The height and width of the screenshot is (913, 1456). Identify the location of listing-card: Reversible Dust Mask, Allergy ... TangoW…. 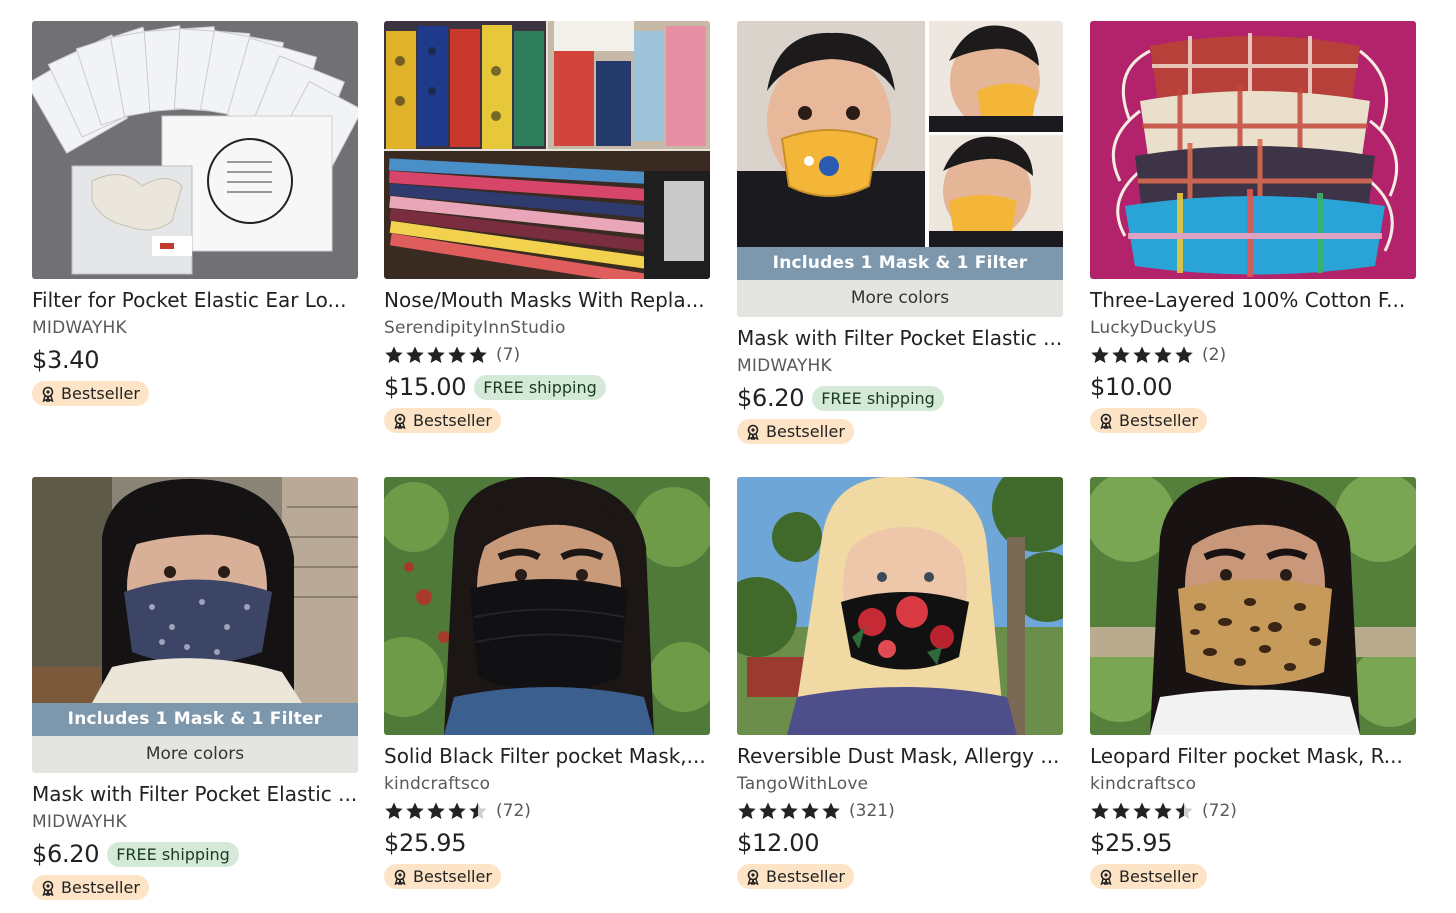
(900, 683).